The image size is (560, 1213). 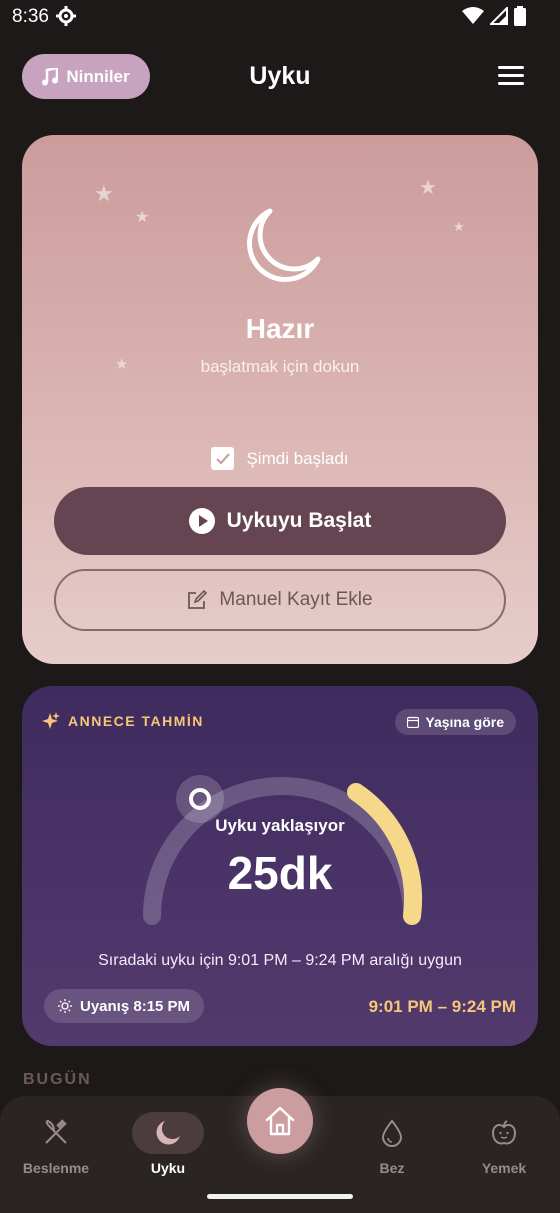 I want to click on nav-label: Uyku, so click(x=168, y=1168).